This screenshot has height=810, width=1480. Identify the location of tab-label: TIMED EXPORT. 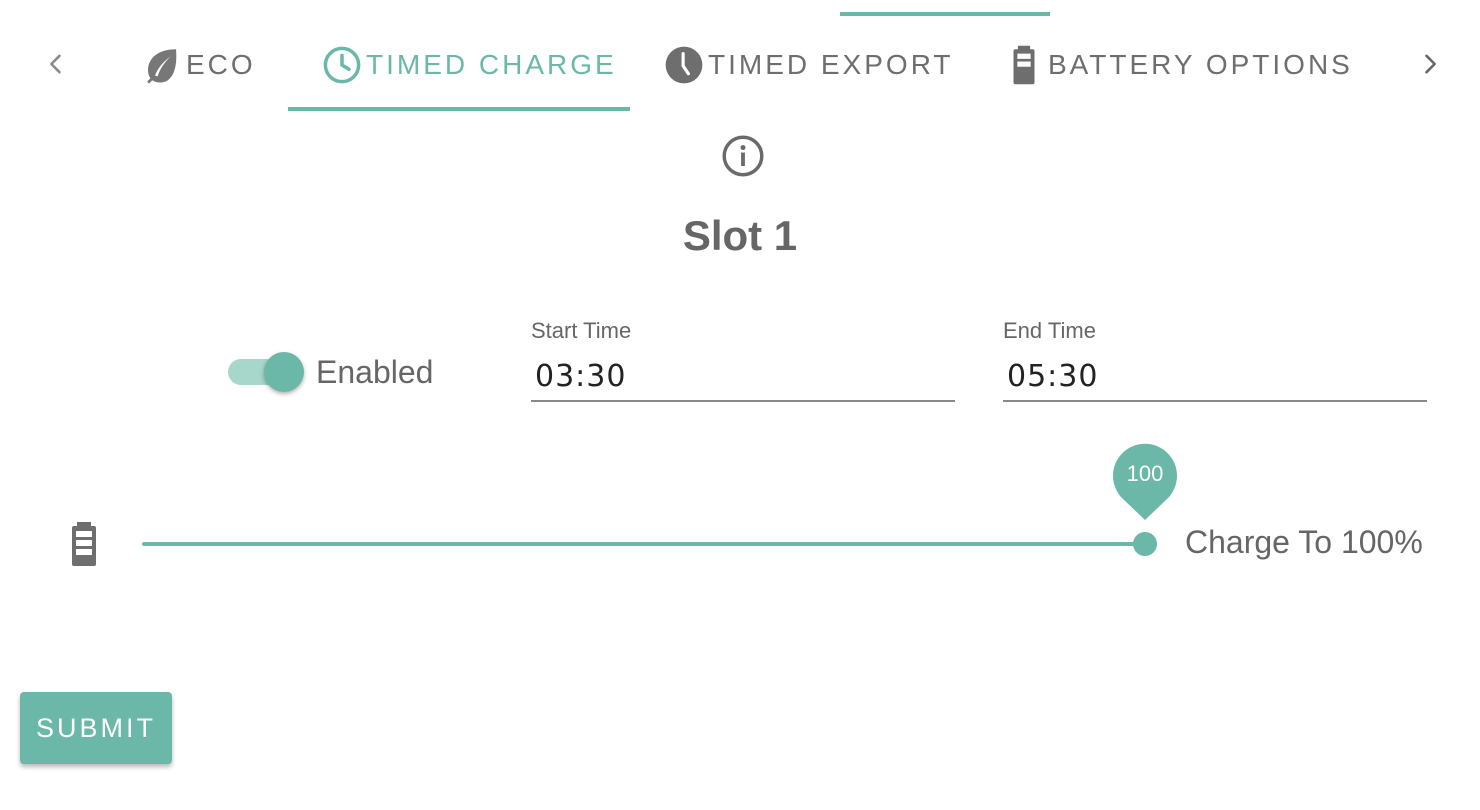
(831, 64).